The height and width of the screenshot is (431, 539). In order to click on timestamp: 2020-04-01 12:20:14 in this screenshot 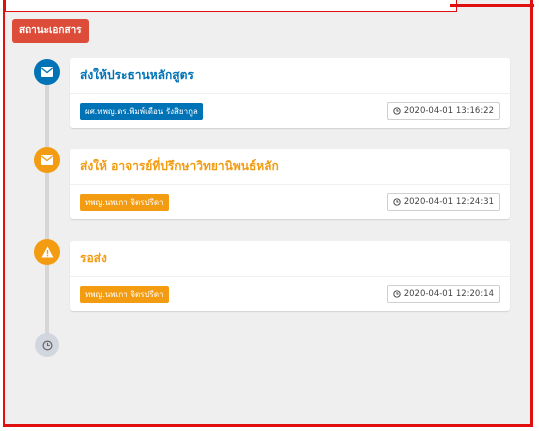, I will do `click(443, 294)`.